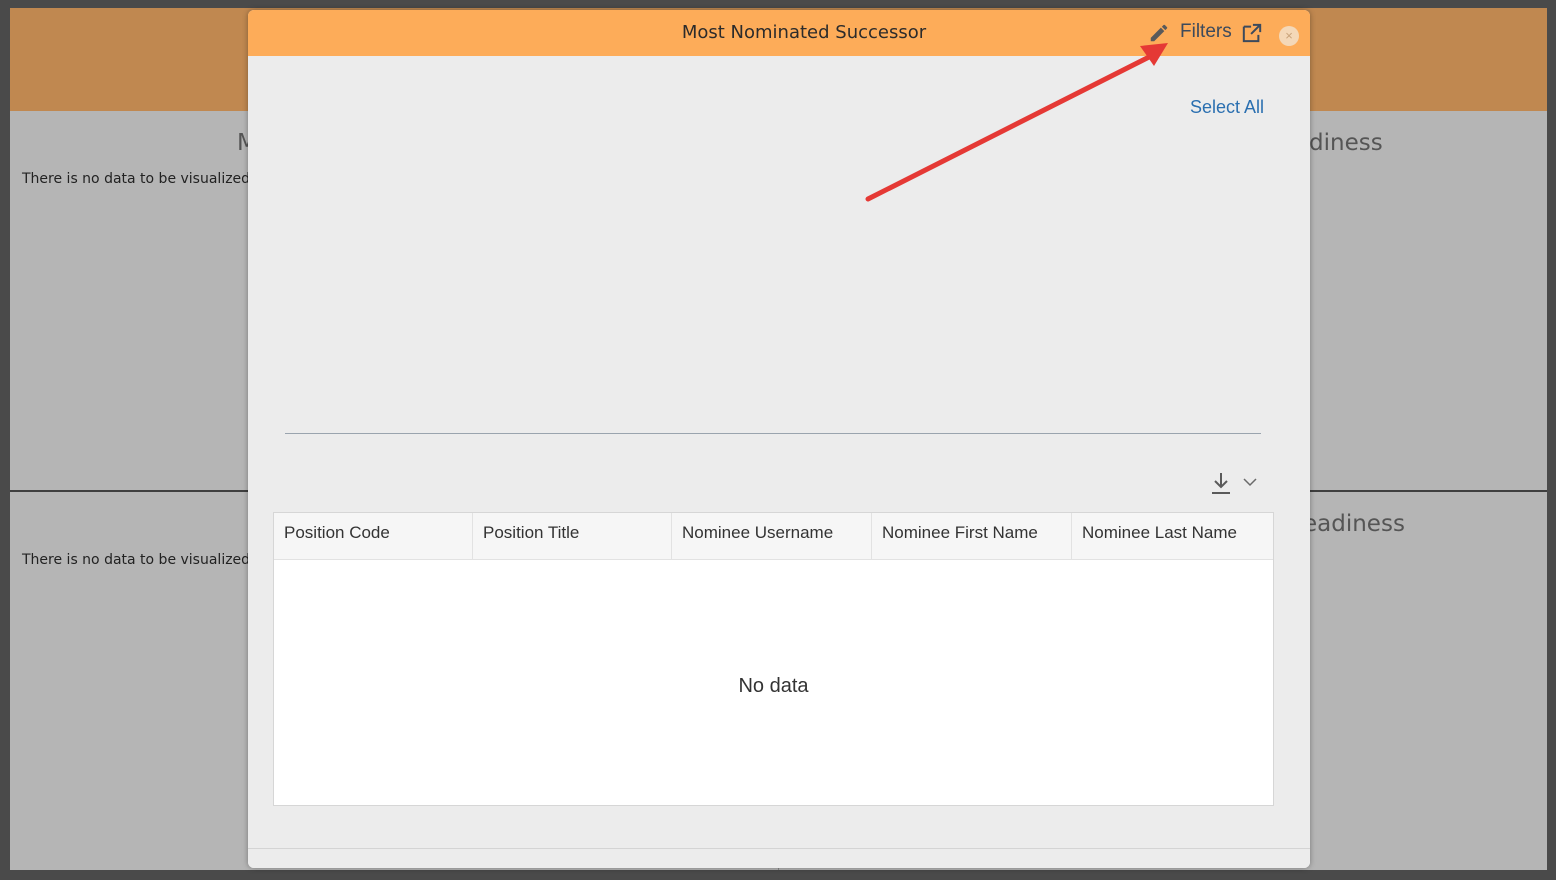  What do you see at coordinates (138, 560) in the screenshot?
I see `no-data-message-bottom-left: There is no data to be visualized.` at bounding box center [138, 560].